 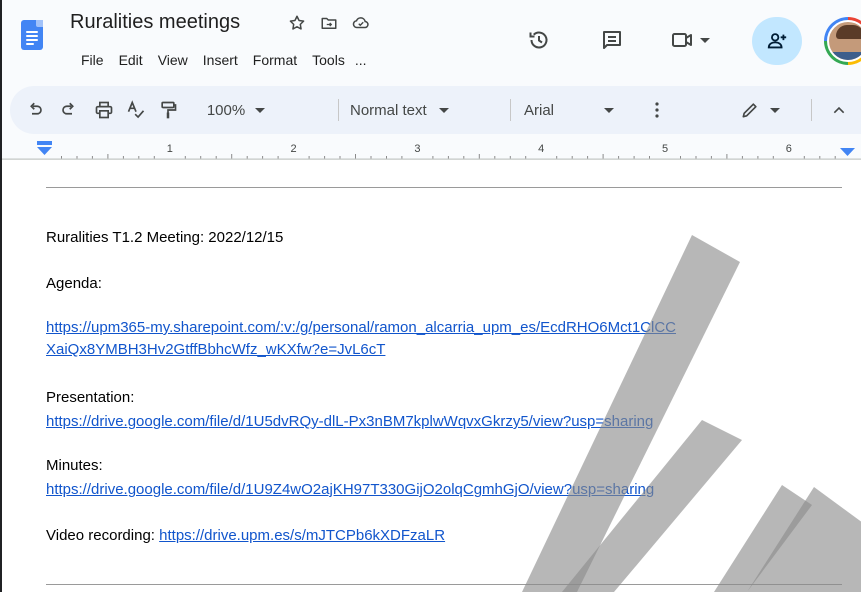 I want to click on share-add-person-icon, so click(x=777, y=41).